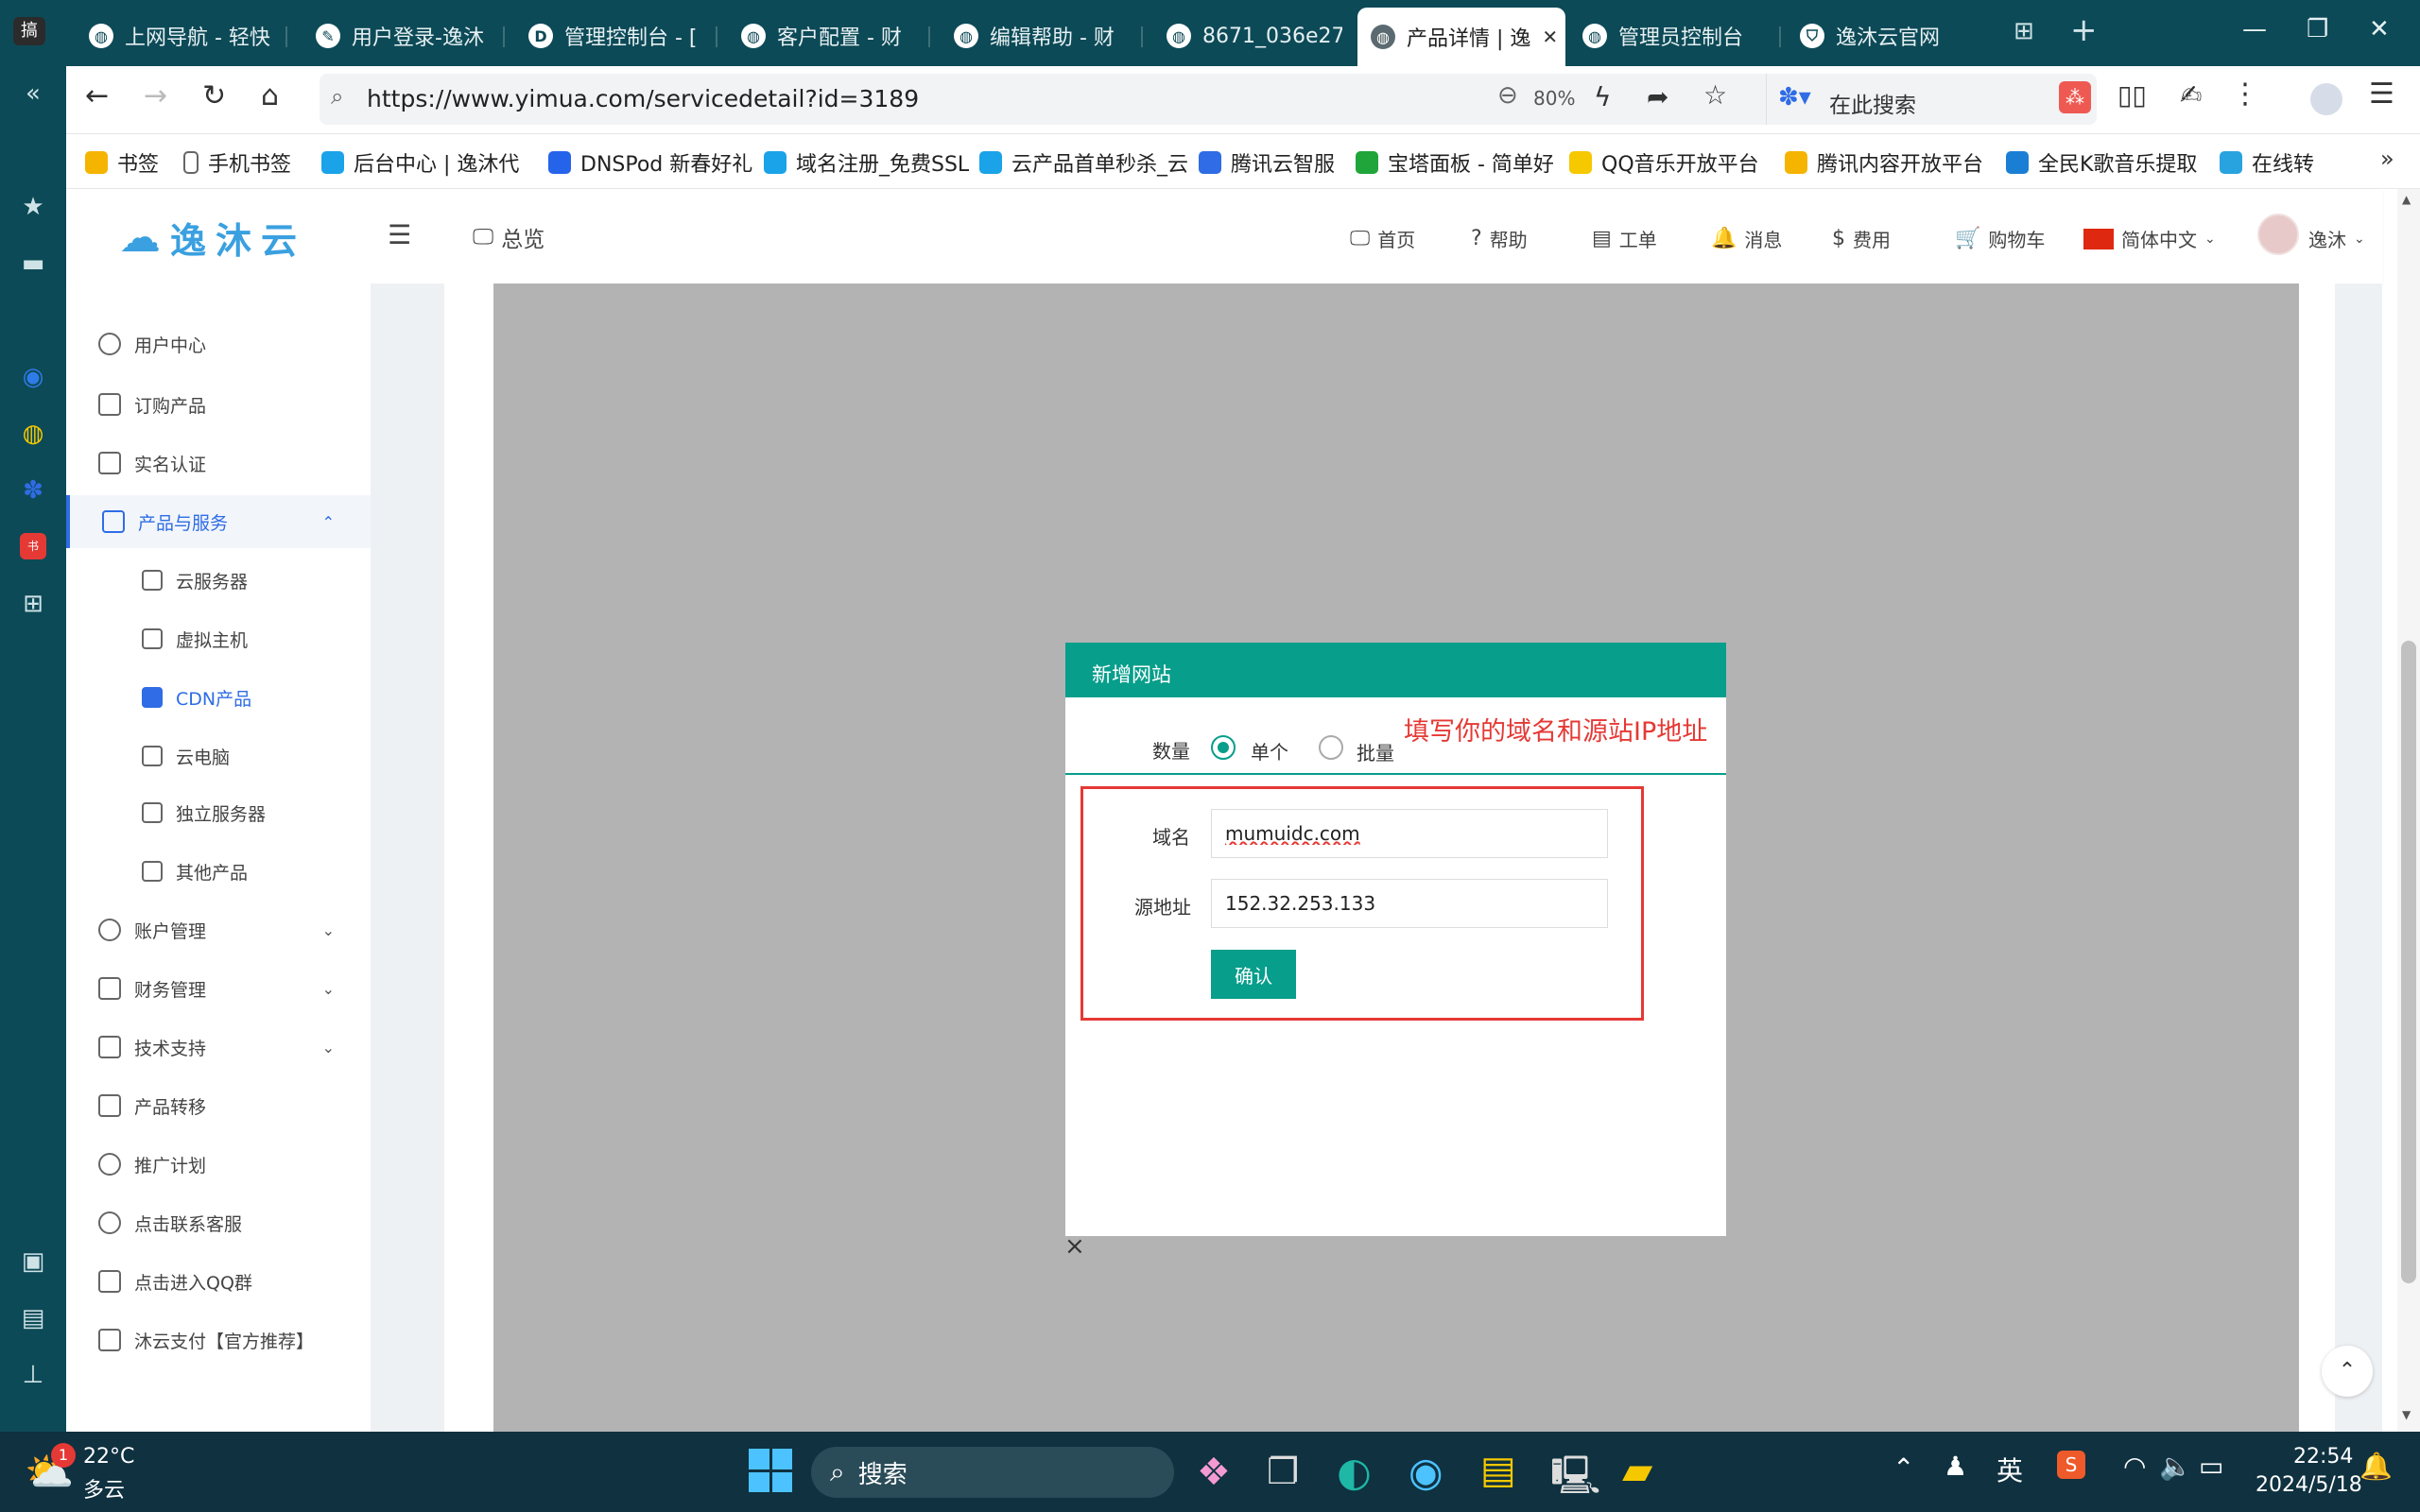 The image size is (2420, 1512). Describe the element at coordinates (212, 238) in the screenshot. I see `site-logo: ☁ 逸沐云` at that location.